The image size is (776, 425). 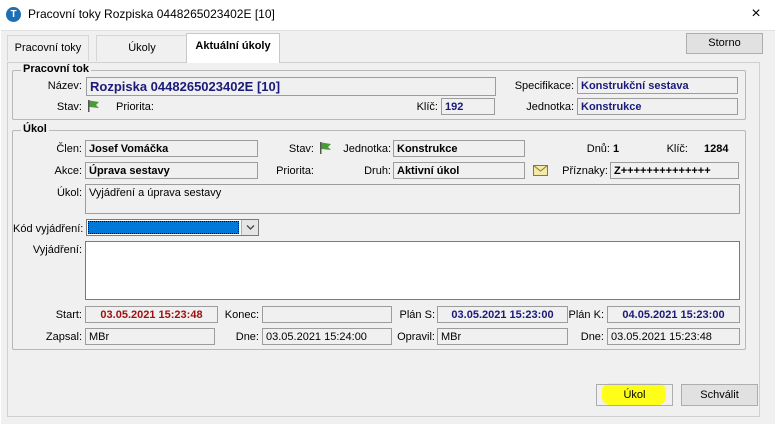 I want to click on app-logo-icon: T, so click(x=13, y=14).